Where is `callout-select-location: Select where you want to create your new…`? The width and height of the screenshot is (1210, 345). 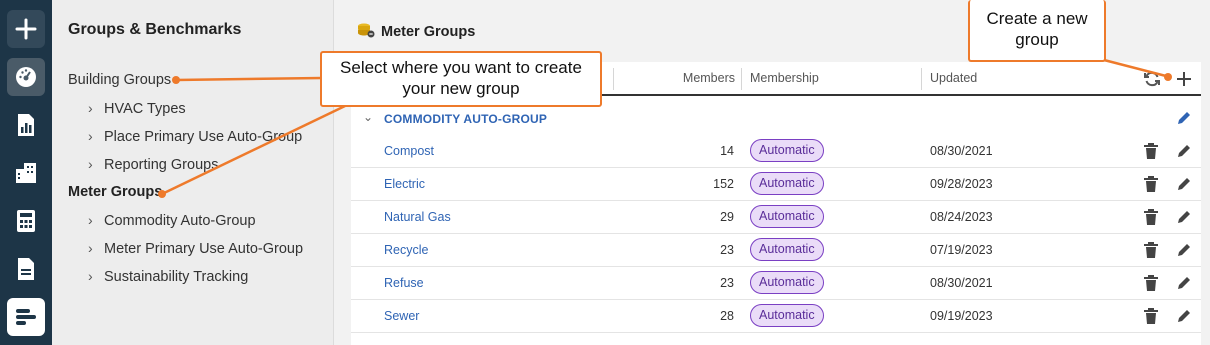
callout-select-location: Select where you want to create your new… is located at coordinates (461, 79).